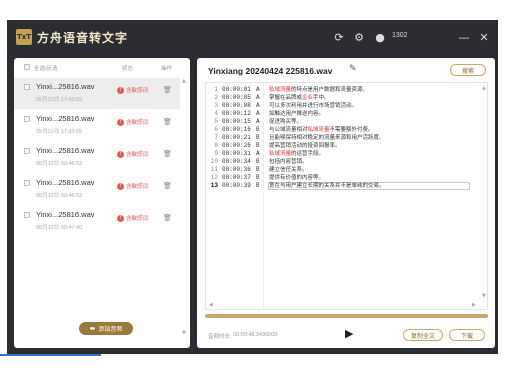 Image resolution: width=507 pixels, height=380 pixels. What do you see at coordinates (353, 69) in the screenshot?
I see `edit-icon: ✎` at bounding box center [353, 69].